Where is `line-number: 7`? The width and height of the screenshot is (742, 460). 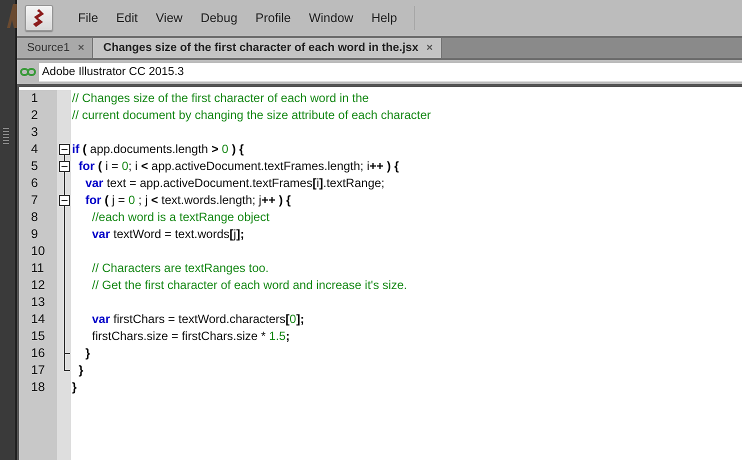 line-number: 7 is located at coordinates (34, 200).